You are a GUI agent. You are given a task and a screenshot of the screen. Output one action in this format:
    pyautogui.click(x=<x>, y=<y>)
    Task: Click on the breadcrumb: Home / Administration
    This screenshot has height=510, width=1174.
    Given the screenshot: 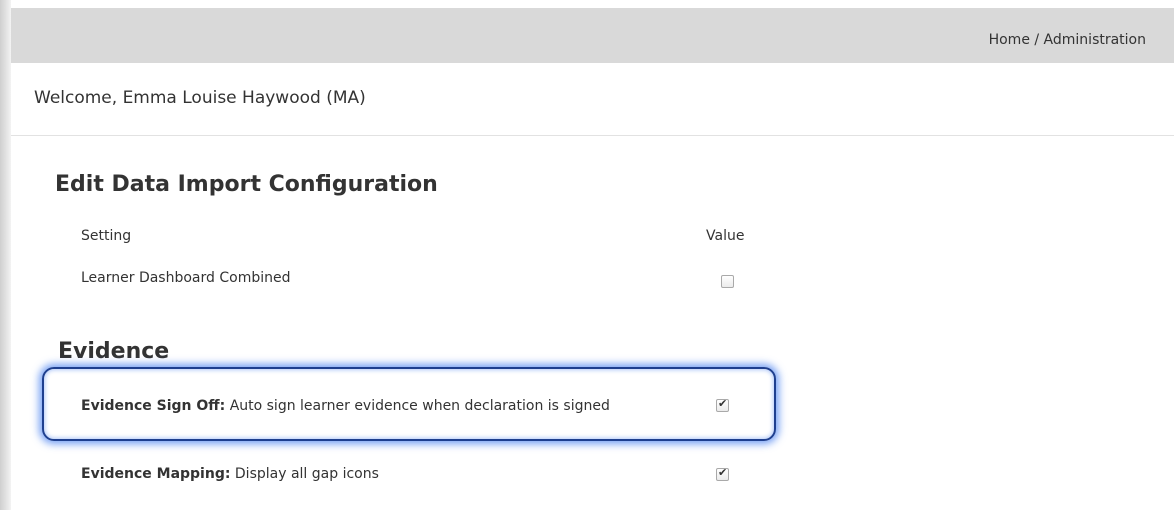 What is the action you would take?
    pyautogui.click(x=1067, y=40)
    